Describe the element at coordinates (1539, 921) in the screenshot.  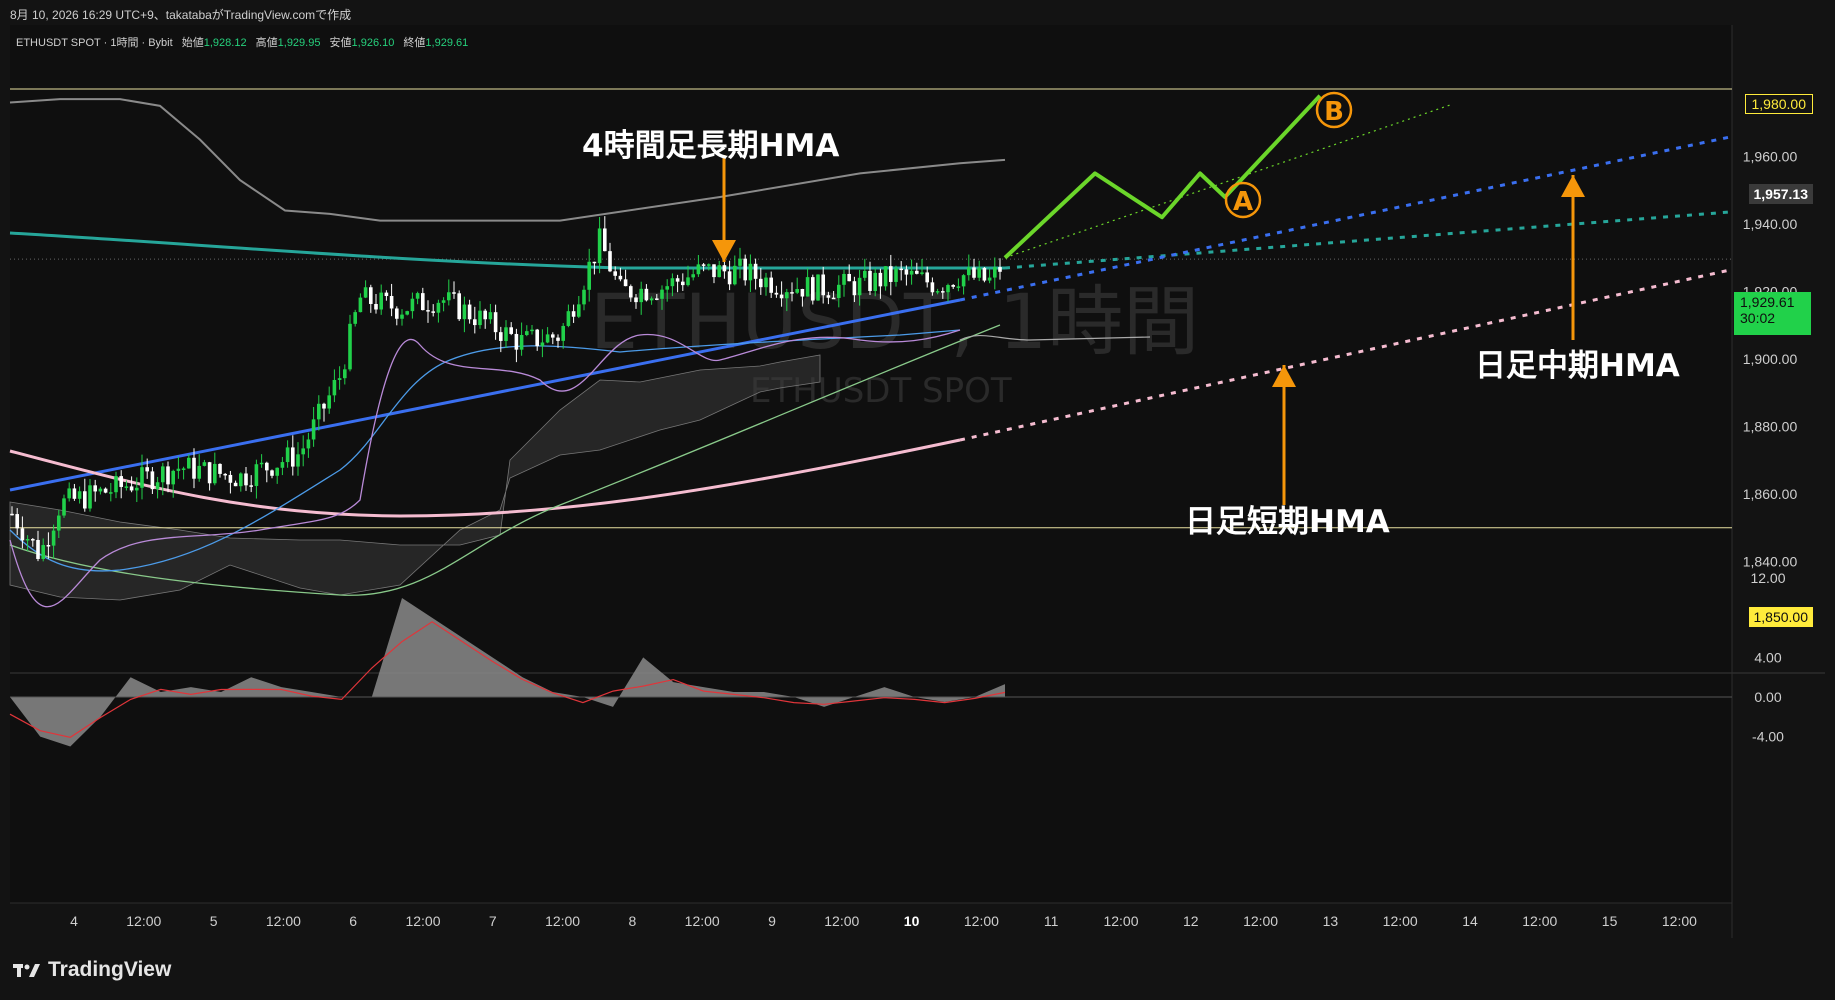
I see `time-tick-21: 12:00` at that location.